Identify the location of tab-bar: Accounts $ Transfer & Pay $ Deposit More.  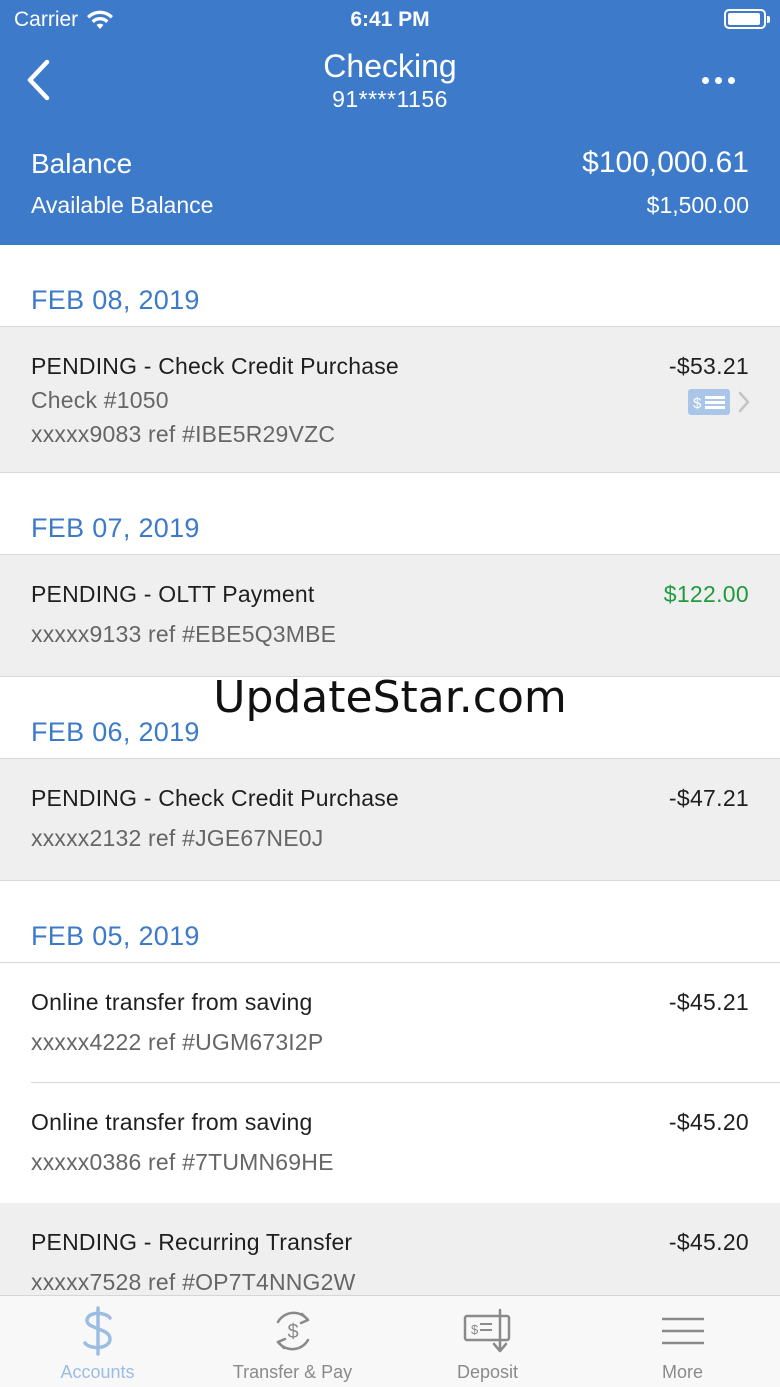
(390, 1341).